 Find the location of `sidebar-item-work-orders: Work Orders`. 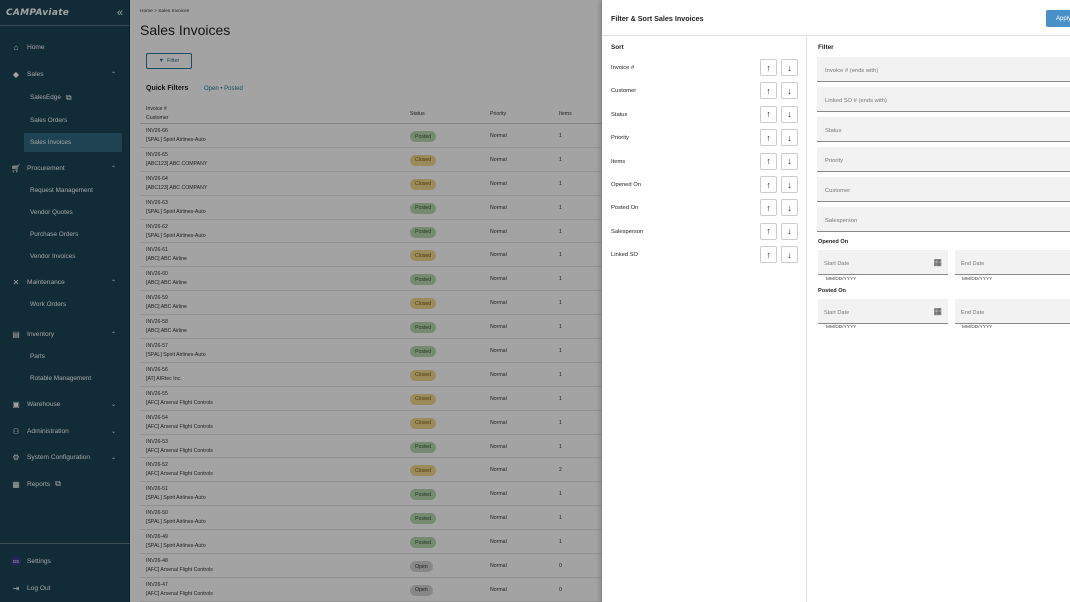

sidebar-item-work-orders: Work Orders is located at coordinates (73, 304).